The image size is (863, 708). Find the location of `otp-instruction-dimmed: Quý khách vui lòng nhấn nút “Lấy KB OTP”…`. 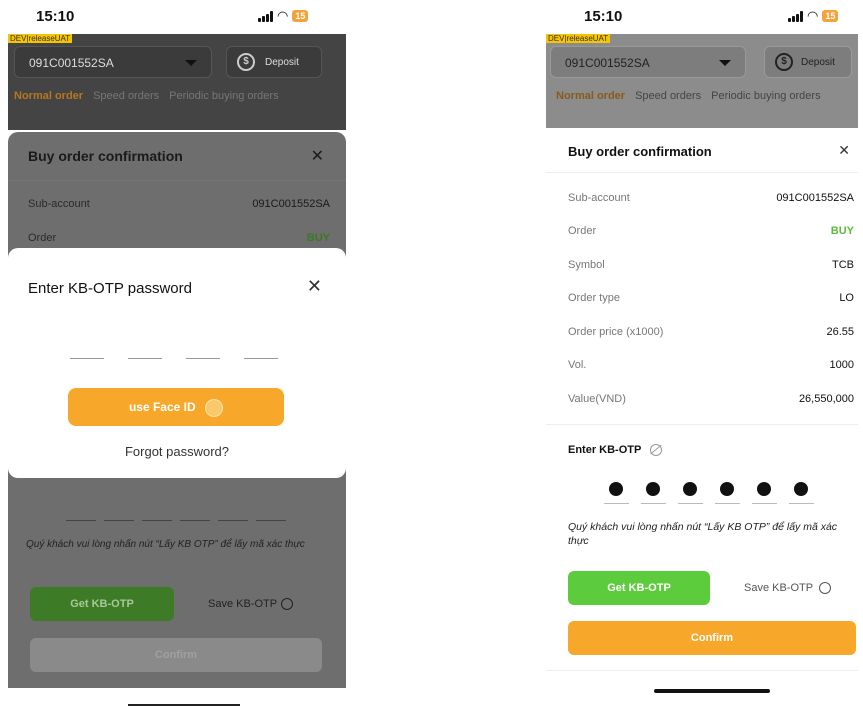

otp-instruction-dimmed: Quý khách vui lòng nhấn nút “Lấy KB OTP”… is located at coordinates (165, 544).